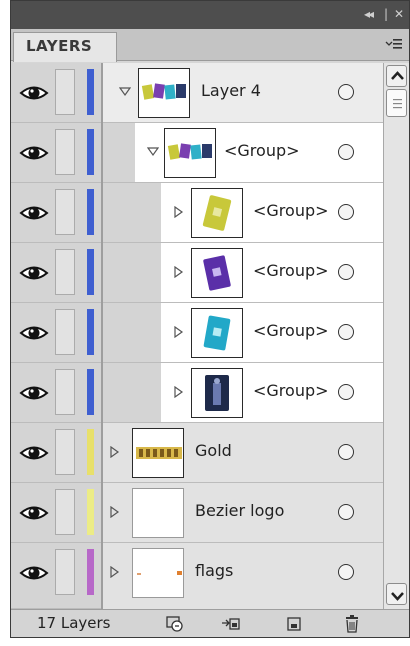 The height and width of the screenshot is (646, 410). Describe the element at coordinates (294, 624) in the screenshot. I see `new-sublayer-icon` at that location.